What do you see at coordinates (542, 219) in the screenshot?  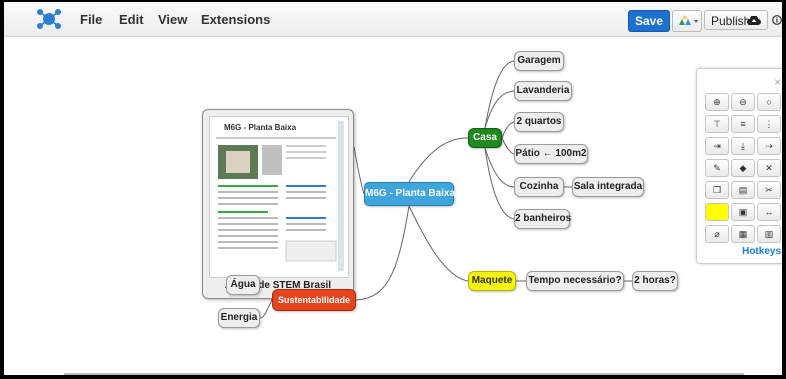 I see `node-2-banheiros: 2 banheiros` at bounding box center [542, 219].